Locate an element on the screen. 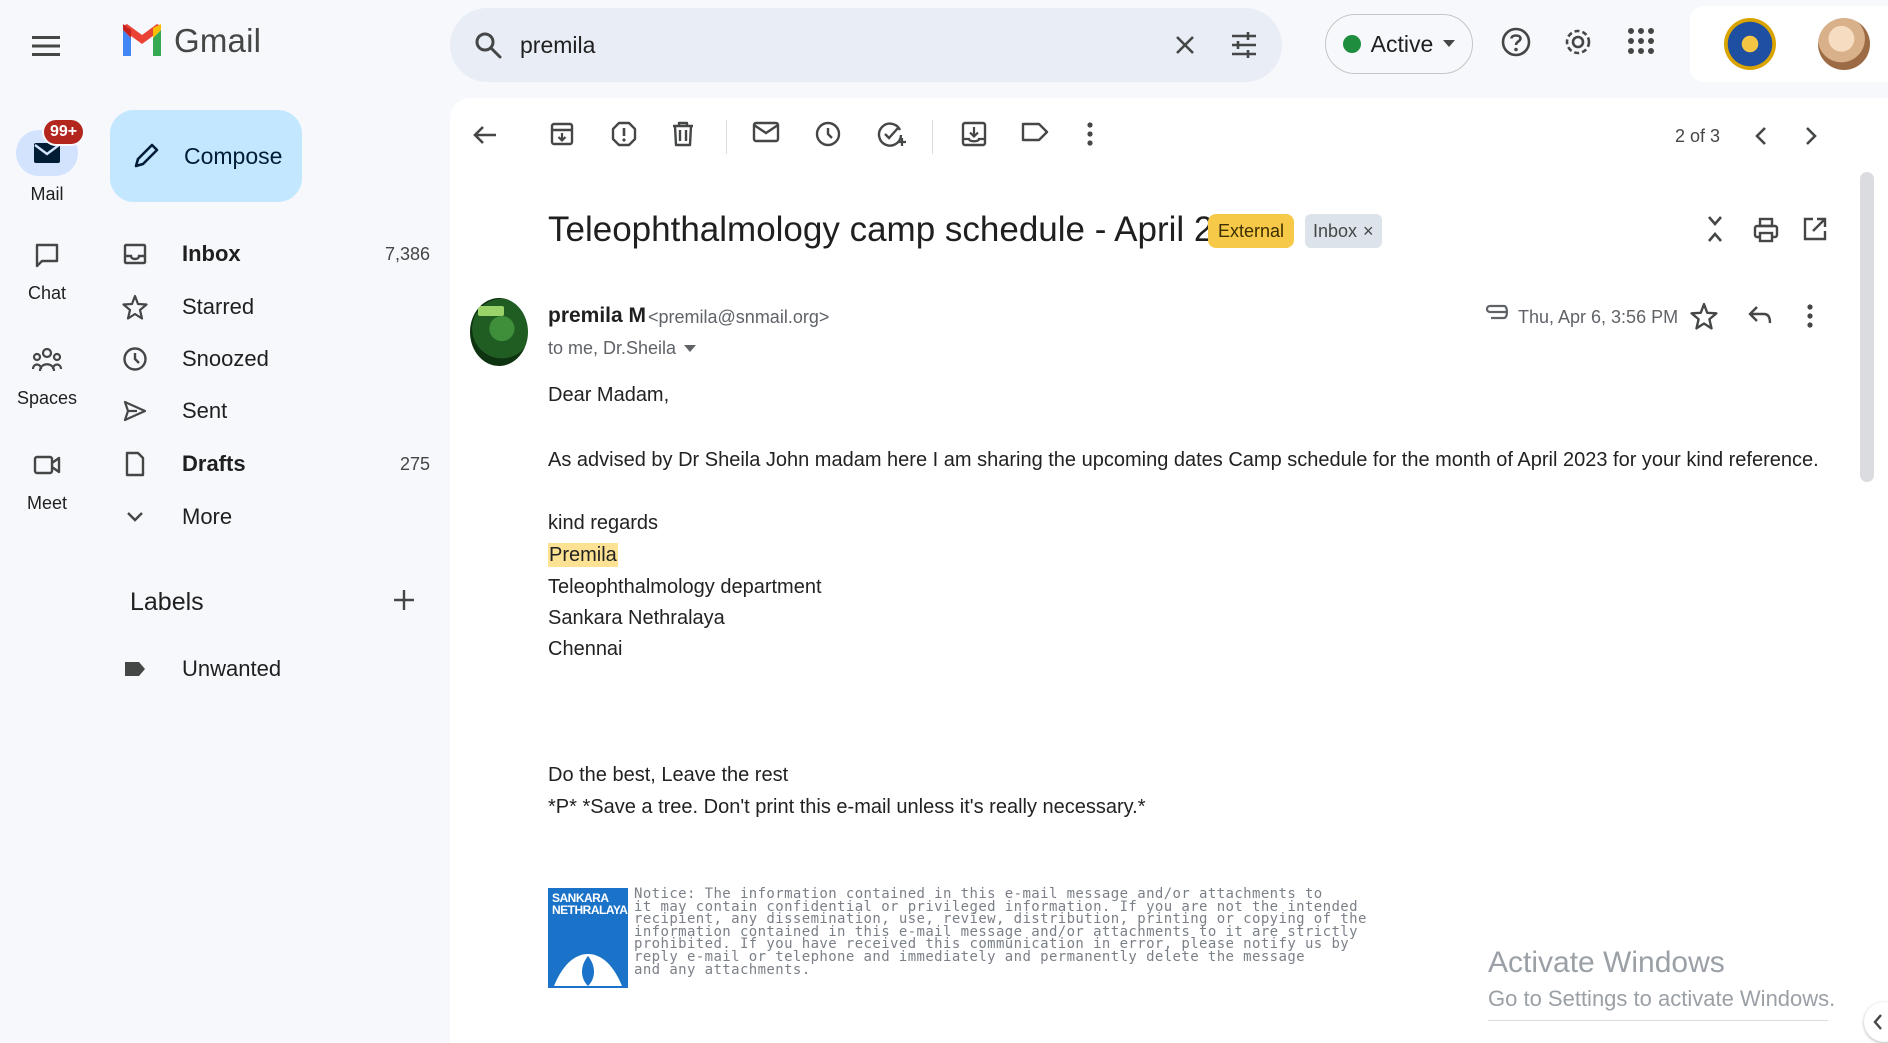 The height and width of the screenshot is (1043, 1888). trash-icon is located at coordinates (683, 134).